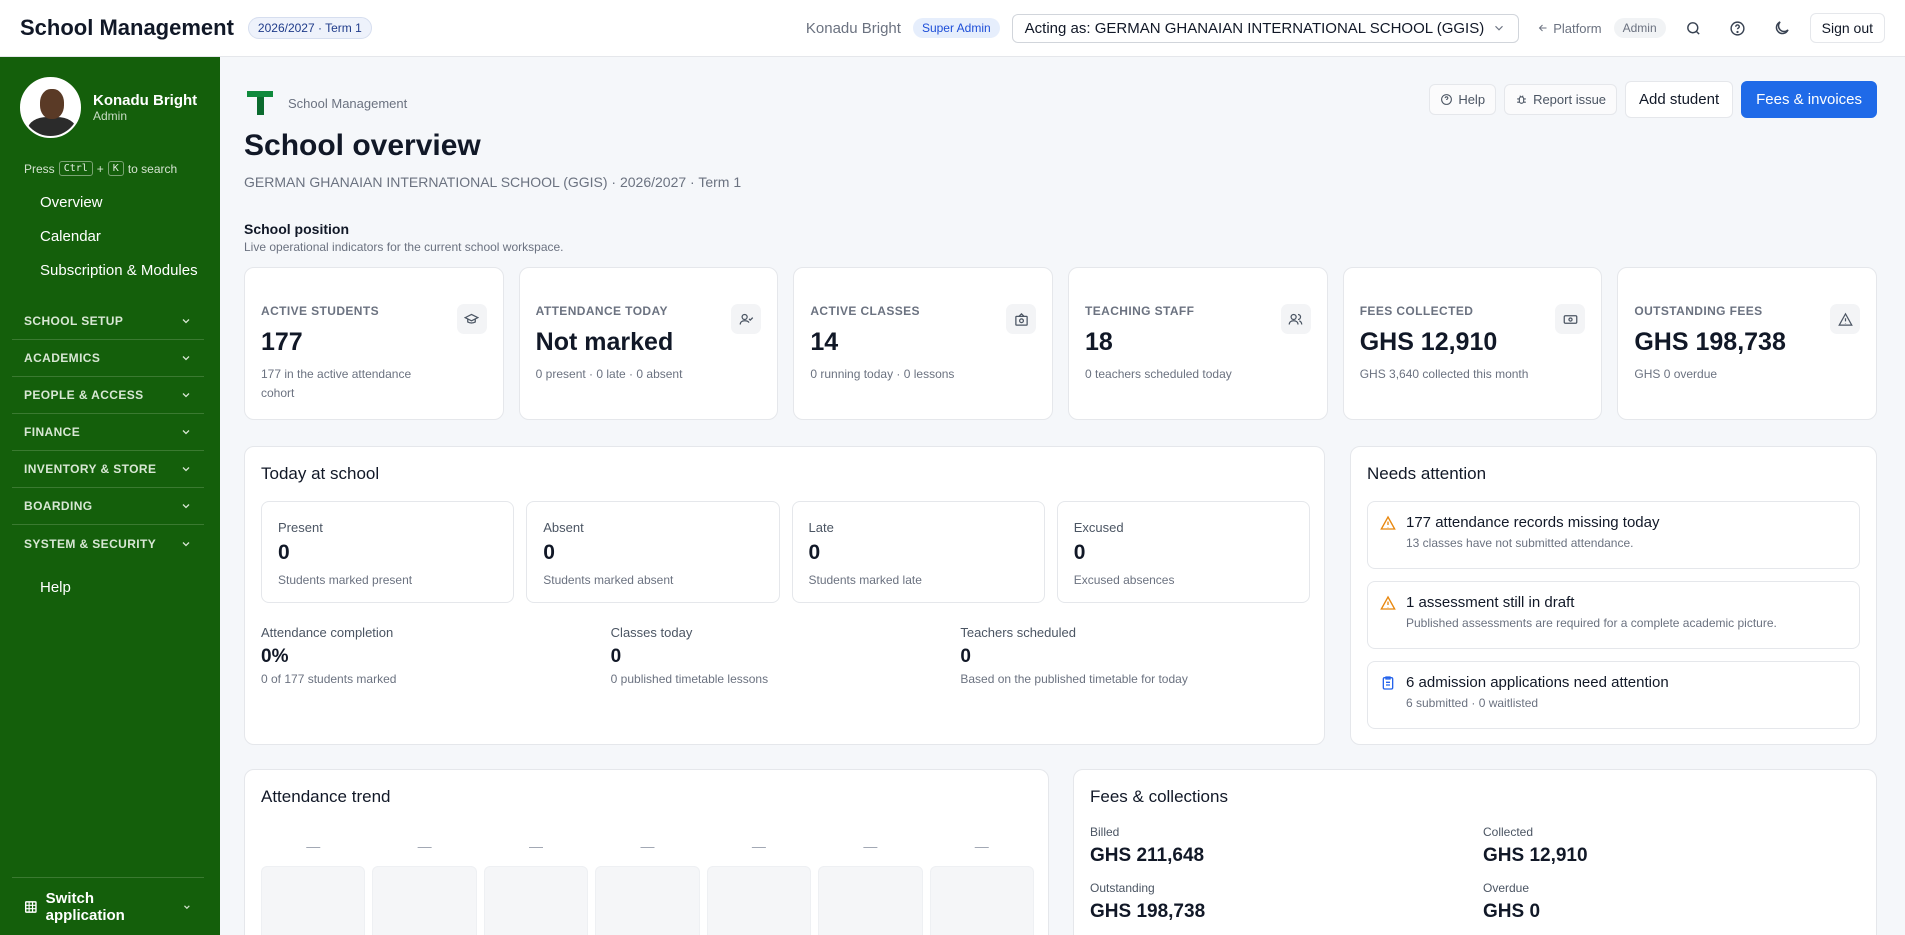 The height and width of the screenshot is (935, 1905). What do you see at coordinates (108, 506) in the screenshot?
I see `sidebar-group-boarding: BOARDING` at bounding box center [108, 506].